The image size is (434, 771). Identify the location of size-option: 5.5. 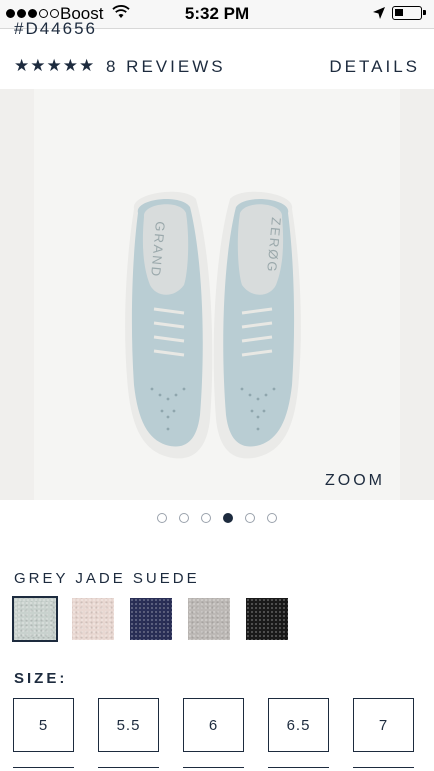
(128, 725).